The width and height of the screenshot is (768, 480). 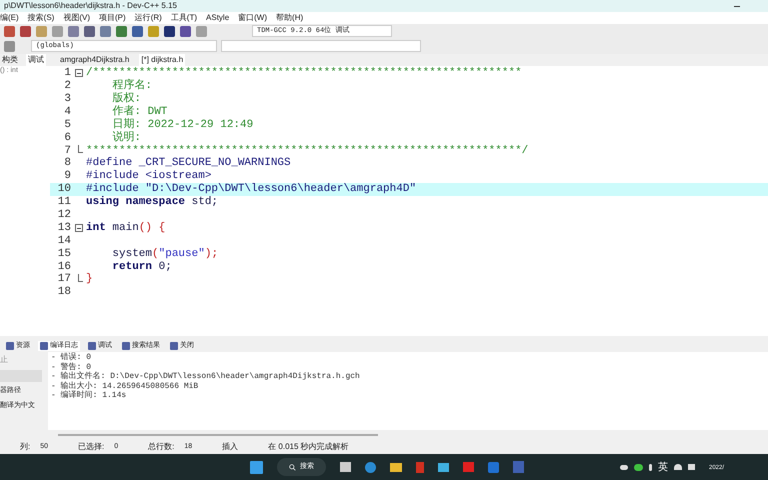 What do you see at coordinates (10, 60) in the screenshot?
I see `panel-tab: 构类` at bounding box center [10, 60].